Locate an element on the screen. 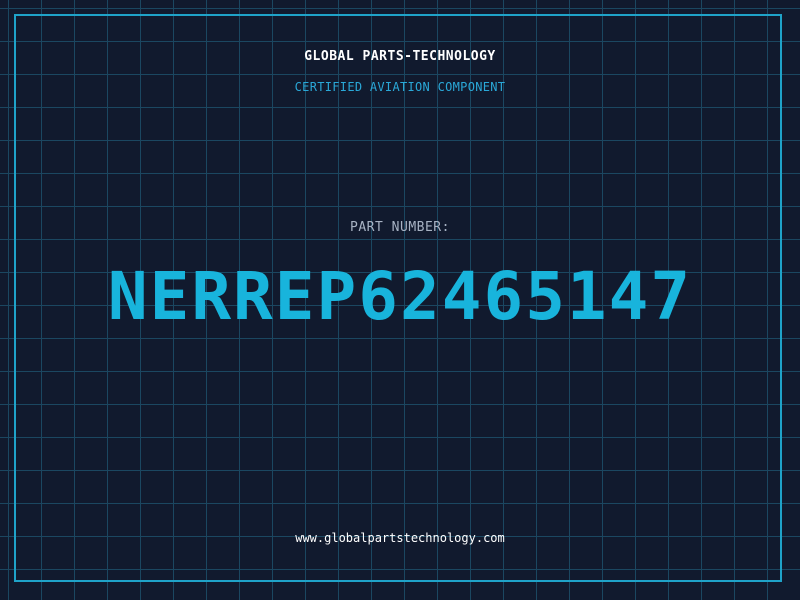  company-name: GLOBAL PARTS-TECHNOLOGY is located at coordinates (400, 56).